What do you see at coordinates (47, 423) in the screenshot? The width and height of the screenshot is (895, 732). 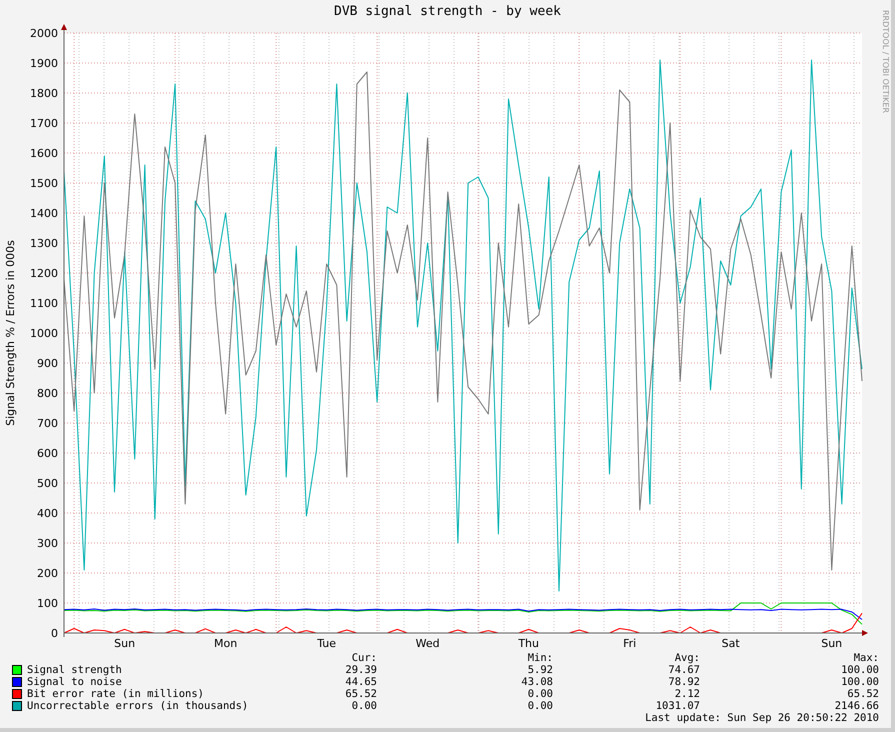 I see `y-tick-label: 700` at bounding box center [47, 423].